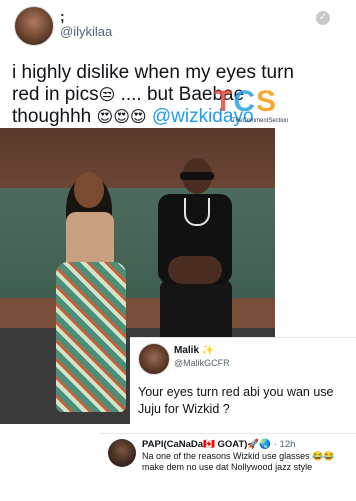 This screenshot has width=356, height=501. I want to click on unamused-emoji: 😒, so click(107, 94).